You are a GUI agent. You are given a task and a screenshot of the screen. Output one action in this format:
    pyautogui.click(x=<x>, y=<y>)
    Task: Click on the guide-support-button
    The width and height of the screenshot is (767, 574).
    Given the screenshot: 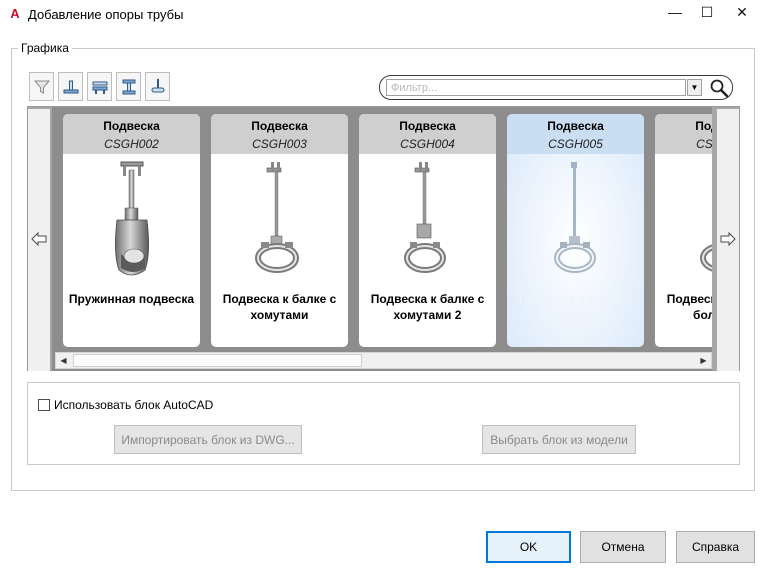 What is the action you would take?
    pyautogui.click(x=99, y=86)
    